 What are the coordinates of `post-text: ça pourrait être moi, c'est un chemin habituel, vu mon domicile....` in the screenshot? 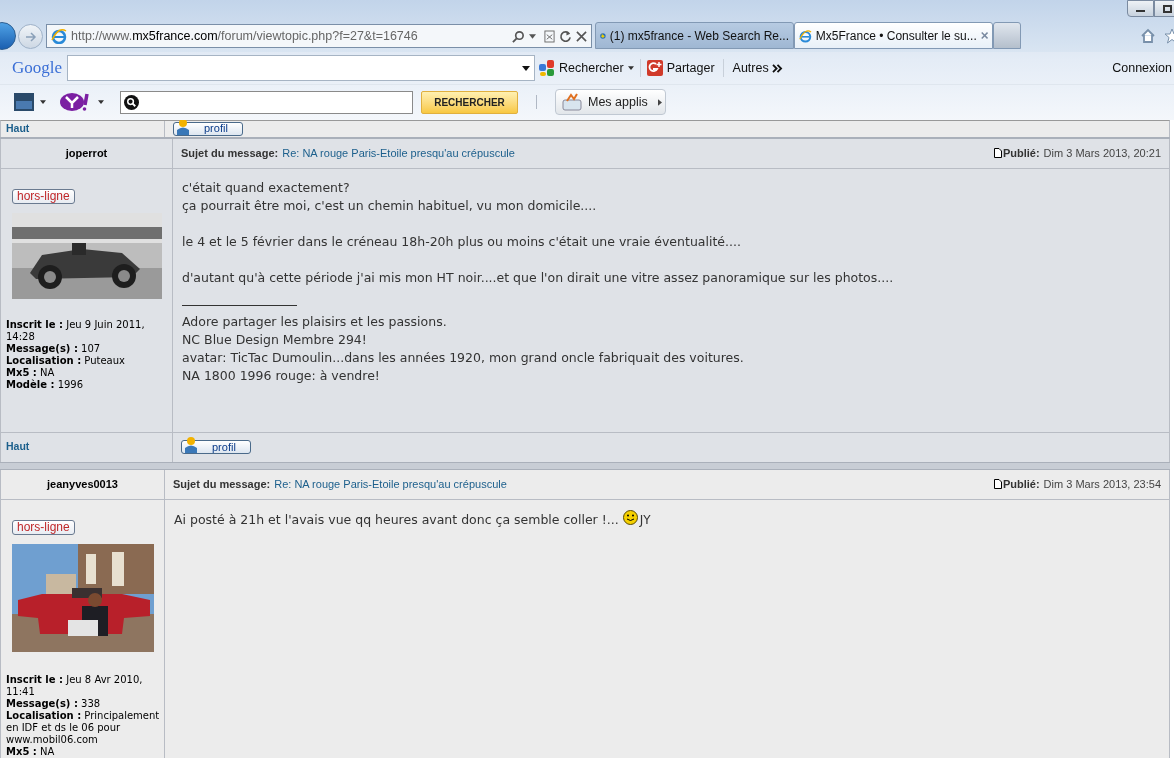 It's located at (389, 205).